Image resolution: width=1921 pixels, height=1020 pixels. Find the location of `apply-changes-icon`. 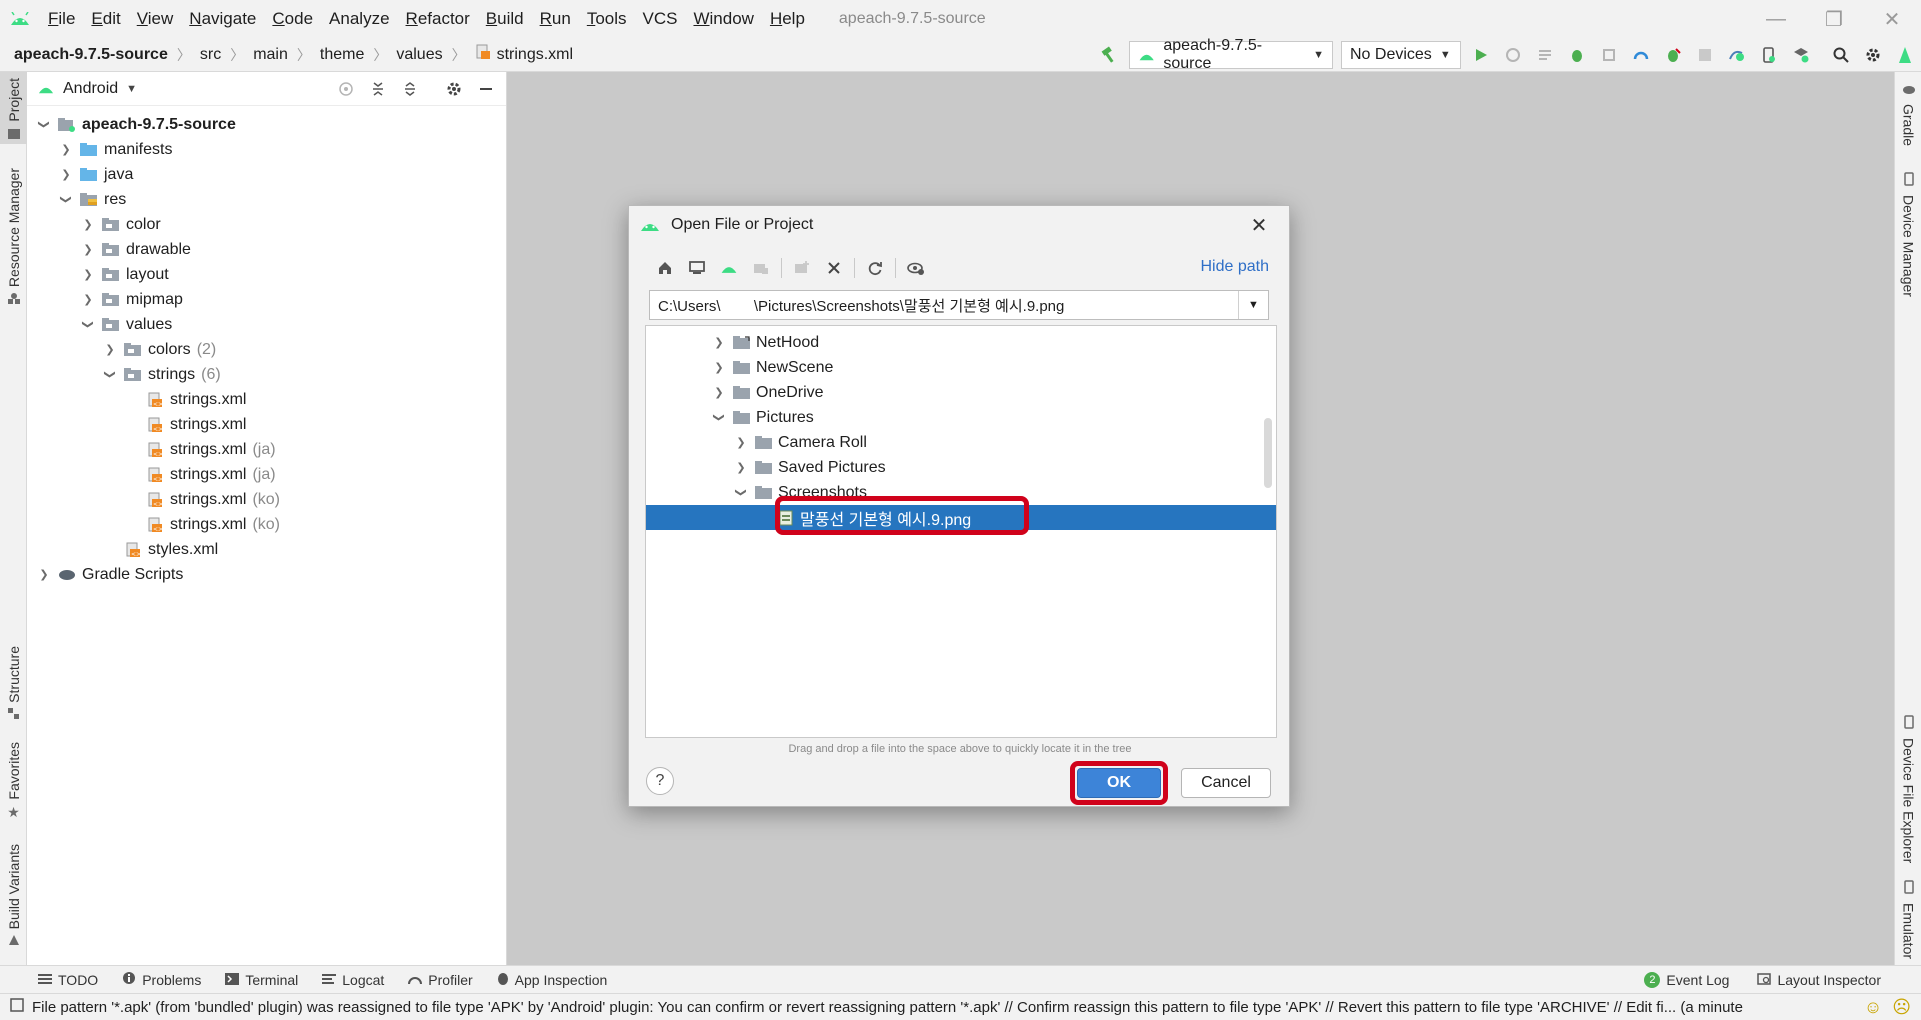

apply-changes-icon is located at coordinates (1513, 55).